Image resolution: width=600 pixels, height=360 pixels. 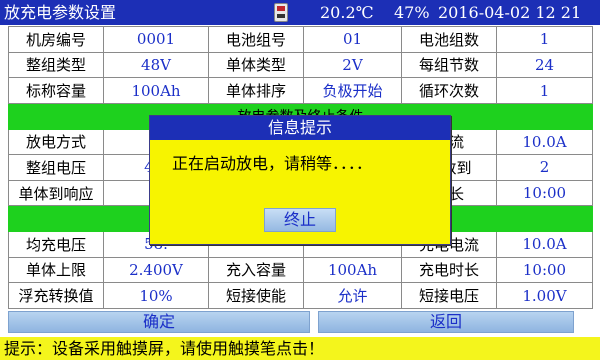 I want to click on param-value: 10%, so click(x=156, y=295).